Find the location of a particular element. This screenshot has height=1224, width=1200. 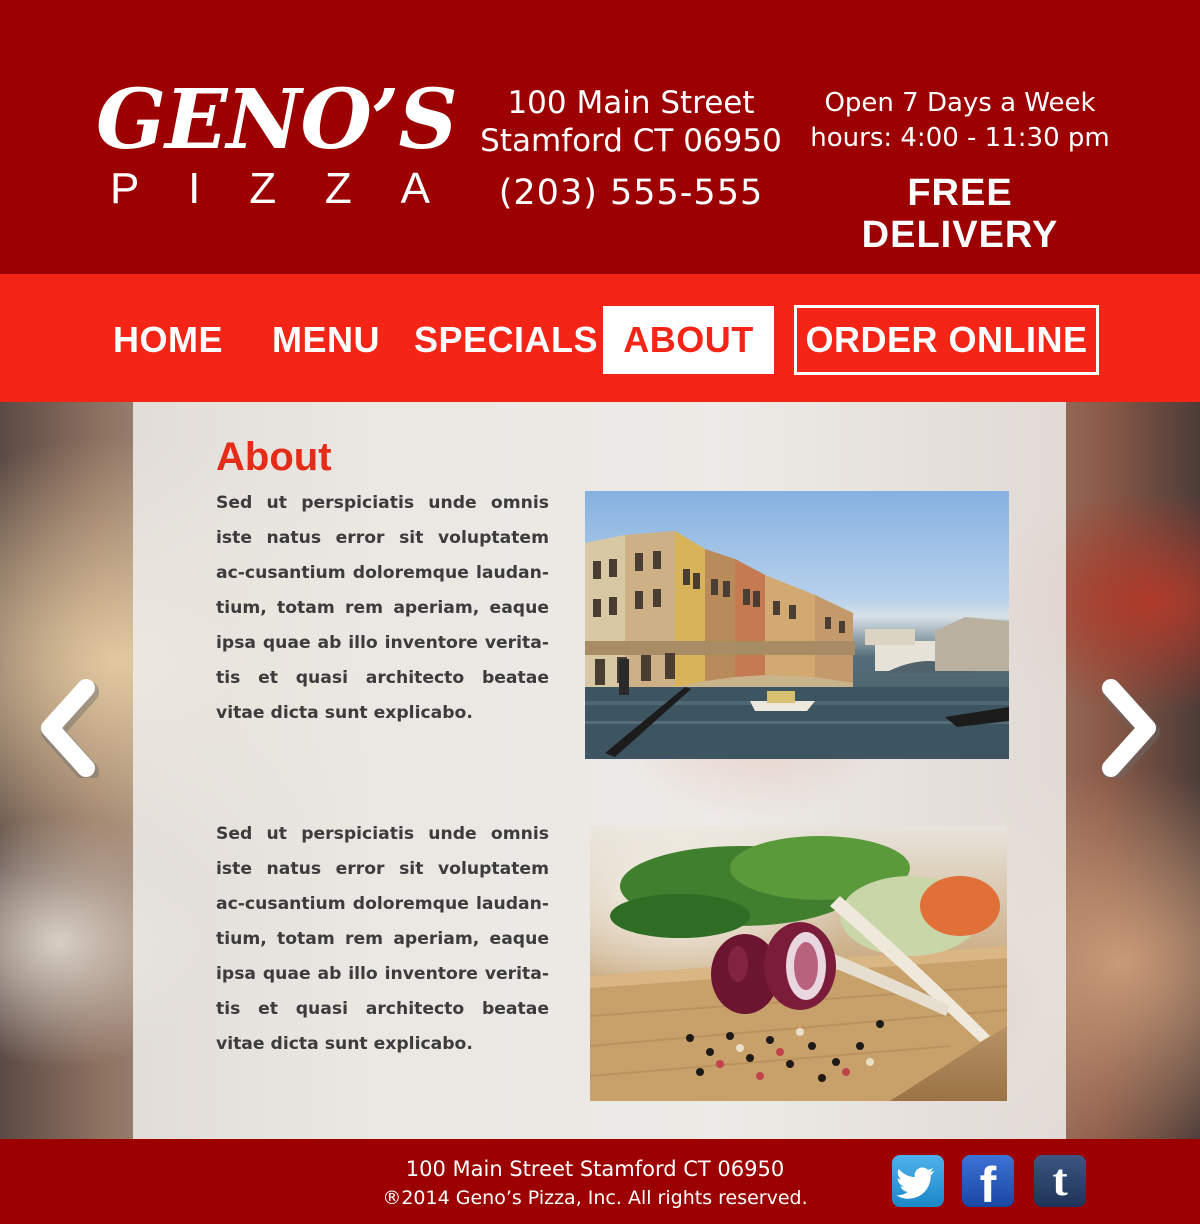

hours-text: hours: 4:00 - 11:30 pm is located at coordinates (960, 138).